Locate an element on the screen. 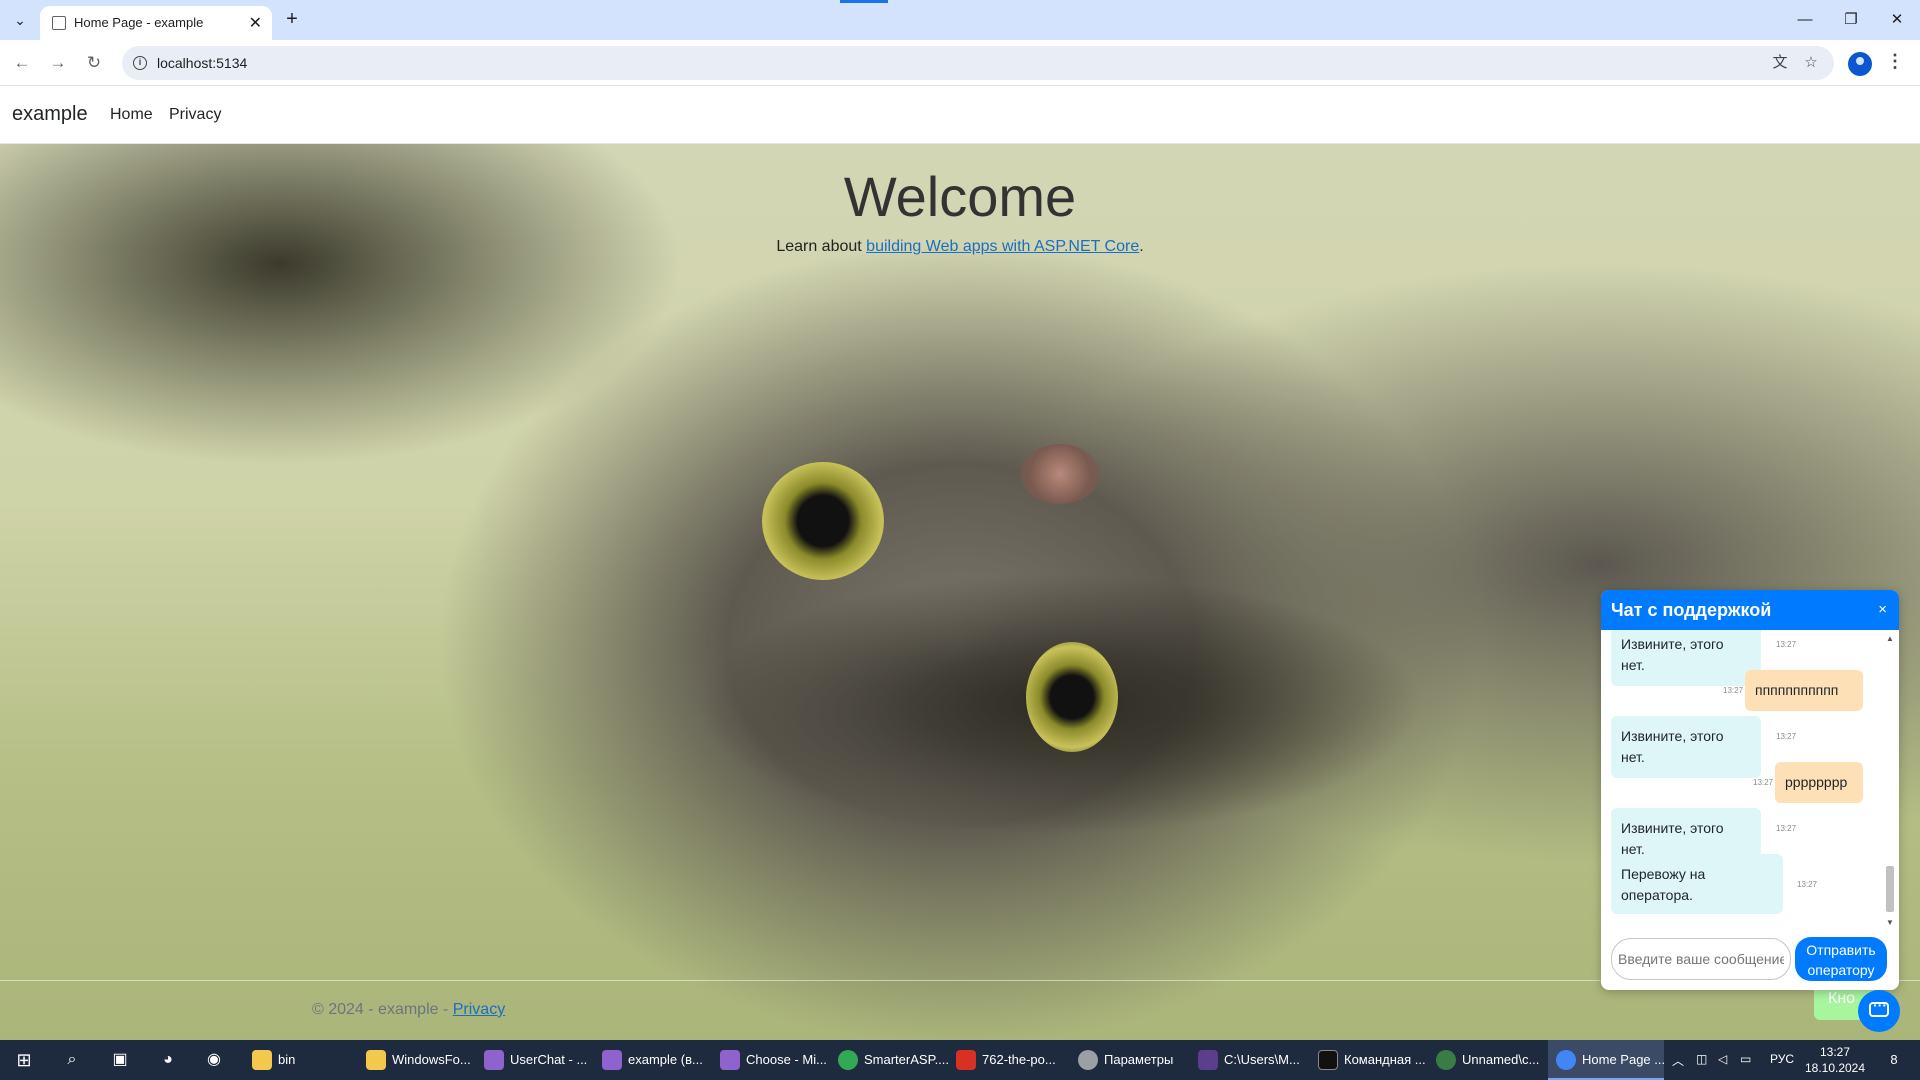 Image resolution: width=1920 pixels, height=1080 pixels. hero-lead-suffix: . is located at coordinates (1141, 246).